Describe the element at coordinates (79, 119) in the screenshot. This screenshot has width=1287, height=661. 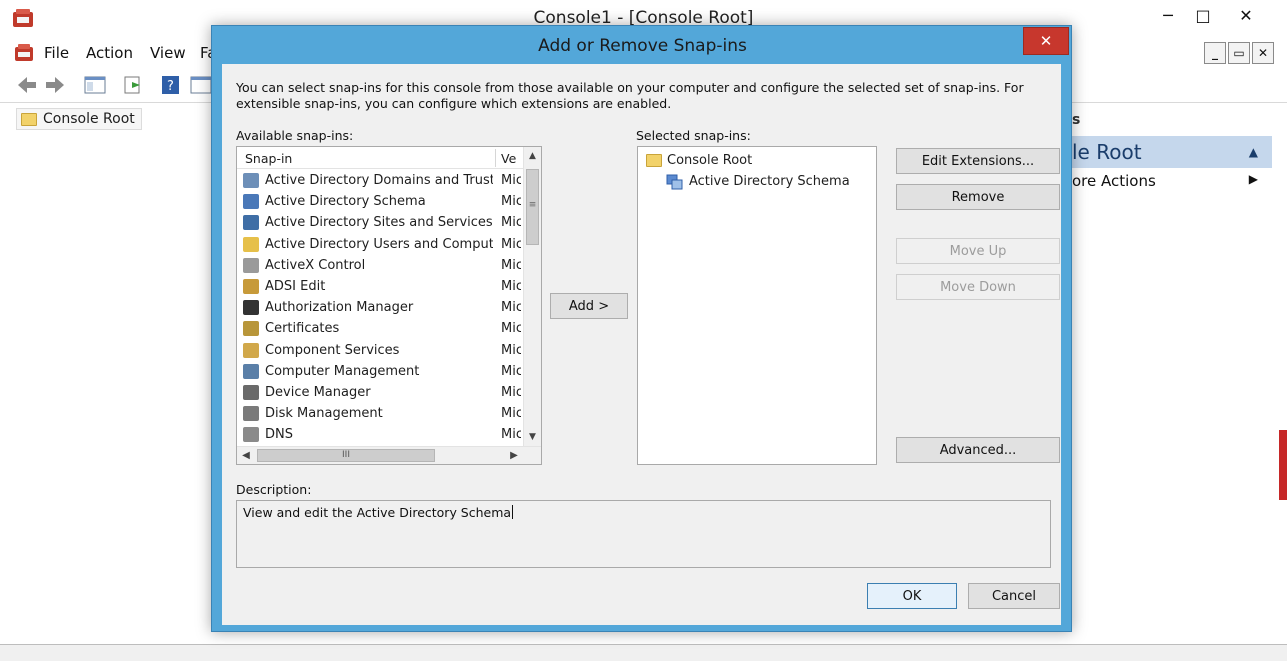
I see `tree-node-console-root: Console Root` at that location.